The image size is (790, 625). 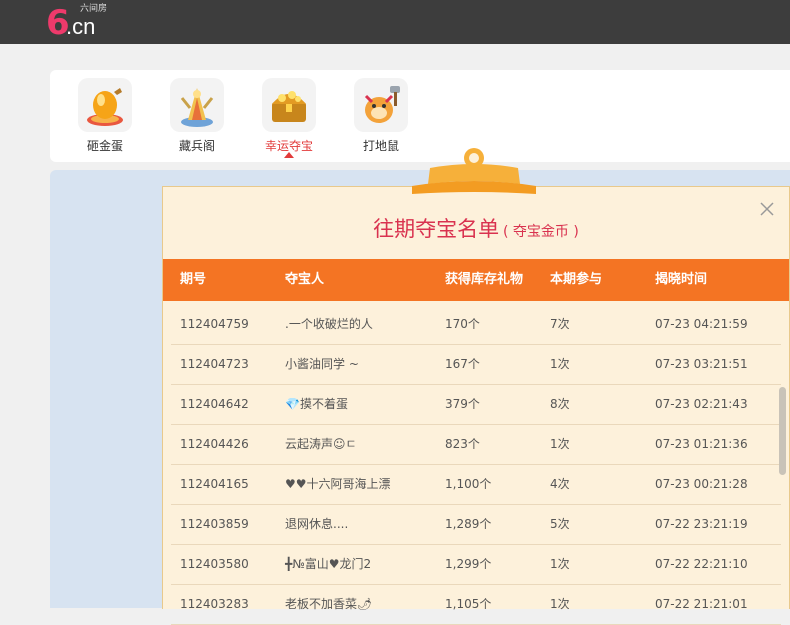 What do you see at coordinates (380, 146) in the screenshot?
I see `tab-label: 打地鼠` at bounding box center [380, 146].